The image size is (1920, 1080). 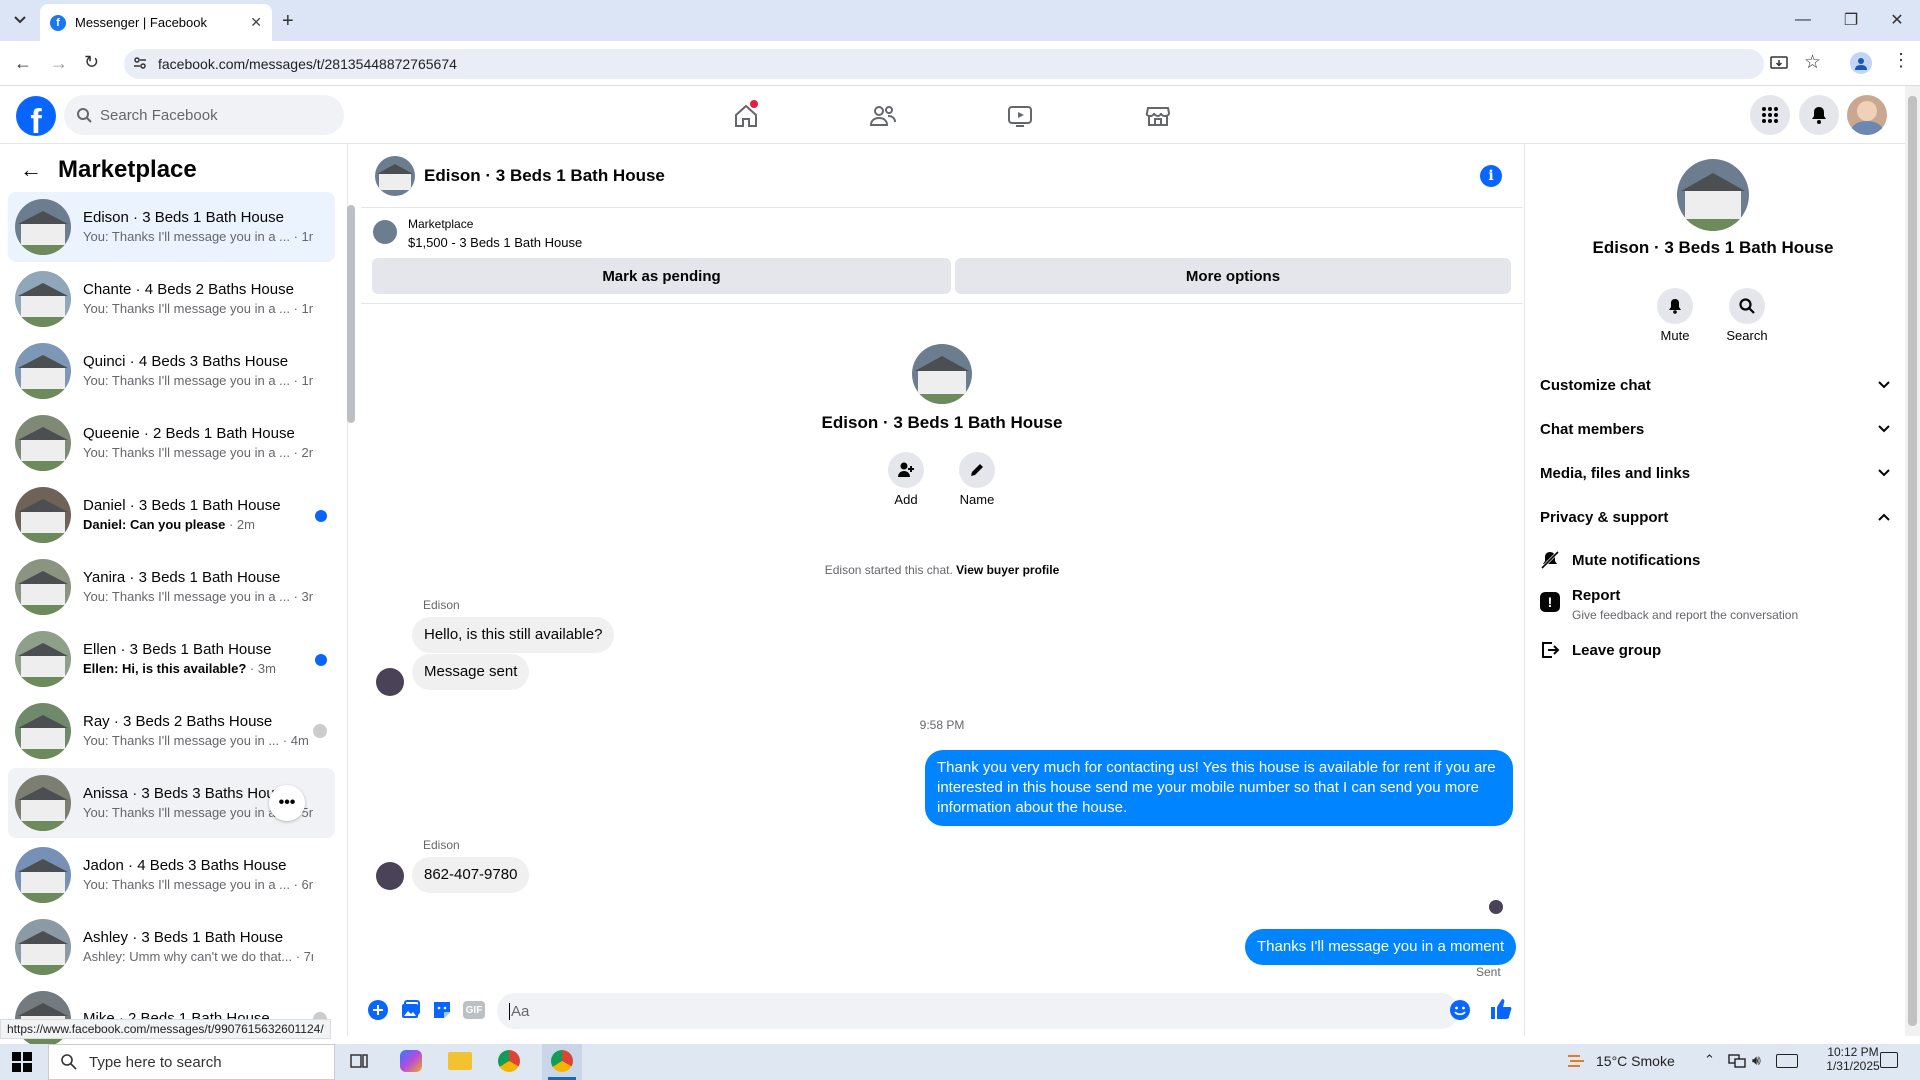 I want to click on tray-chevron-icon: ⌃, so click(x=1709, y=1060).